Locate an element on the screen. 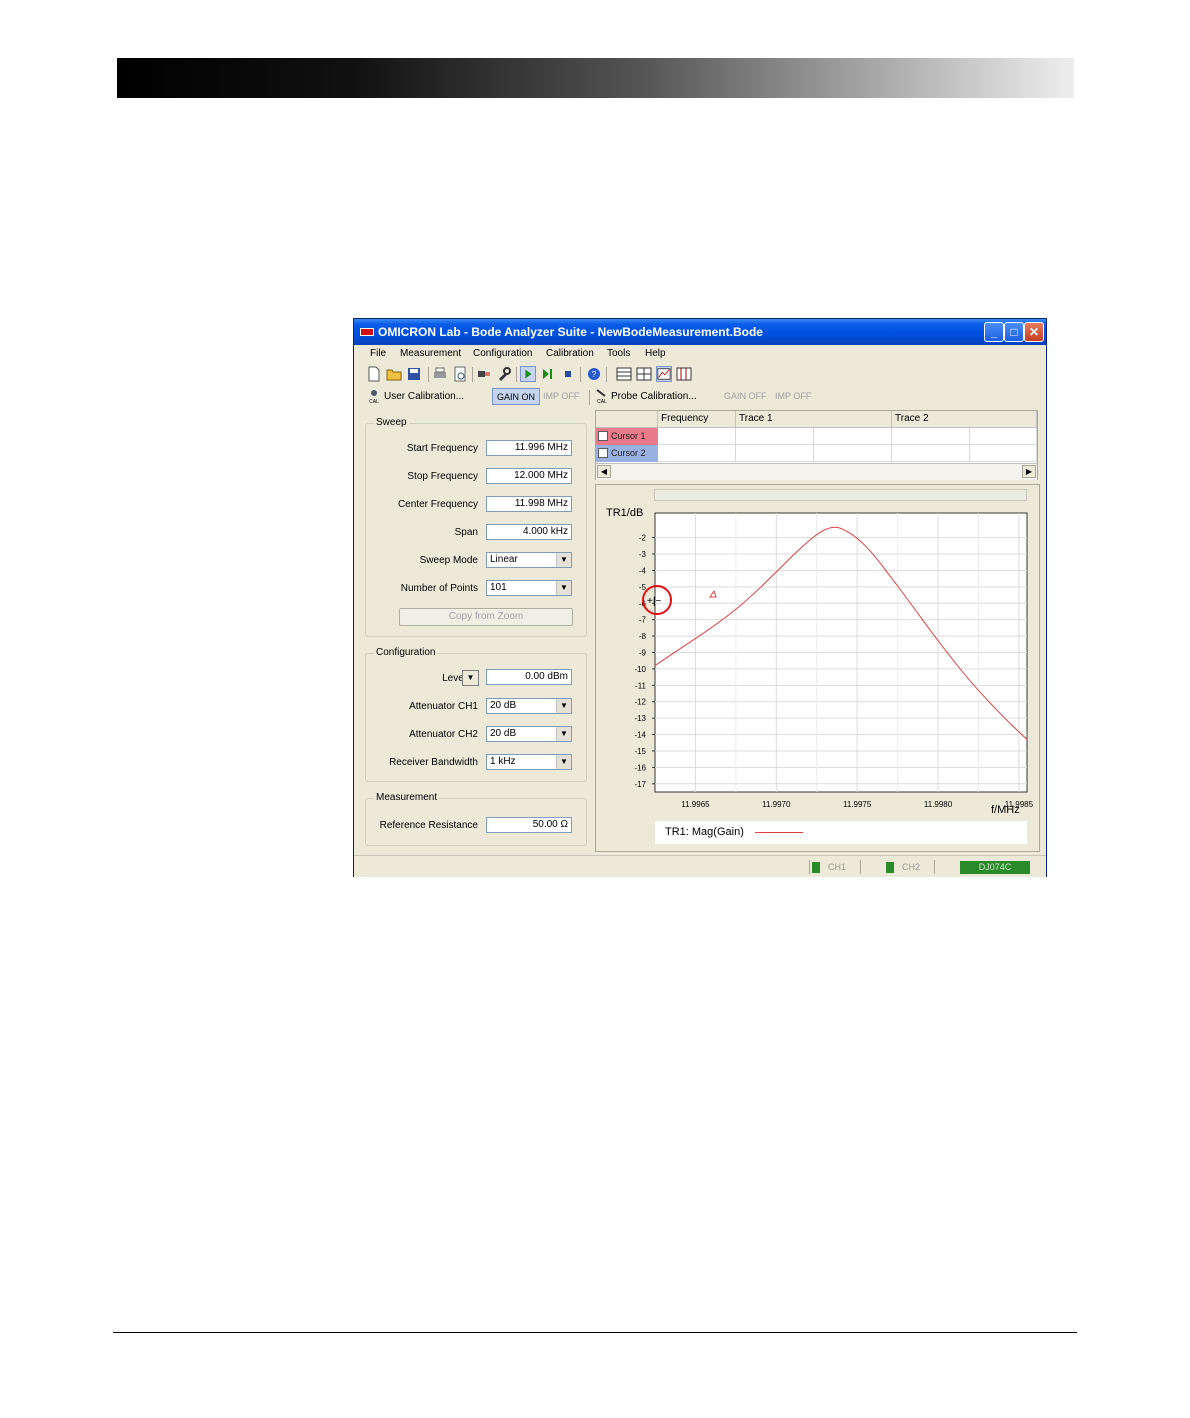 This screenshot has width=1190, height=1418. close-button: ✕ is located at coordinates (1034, 332).